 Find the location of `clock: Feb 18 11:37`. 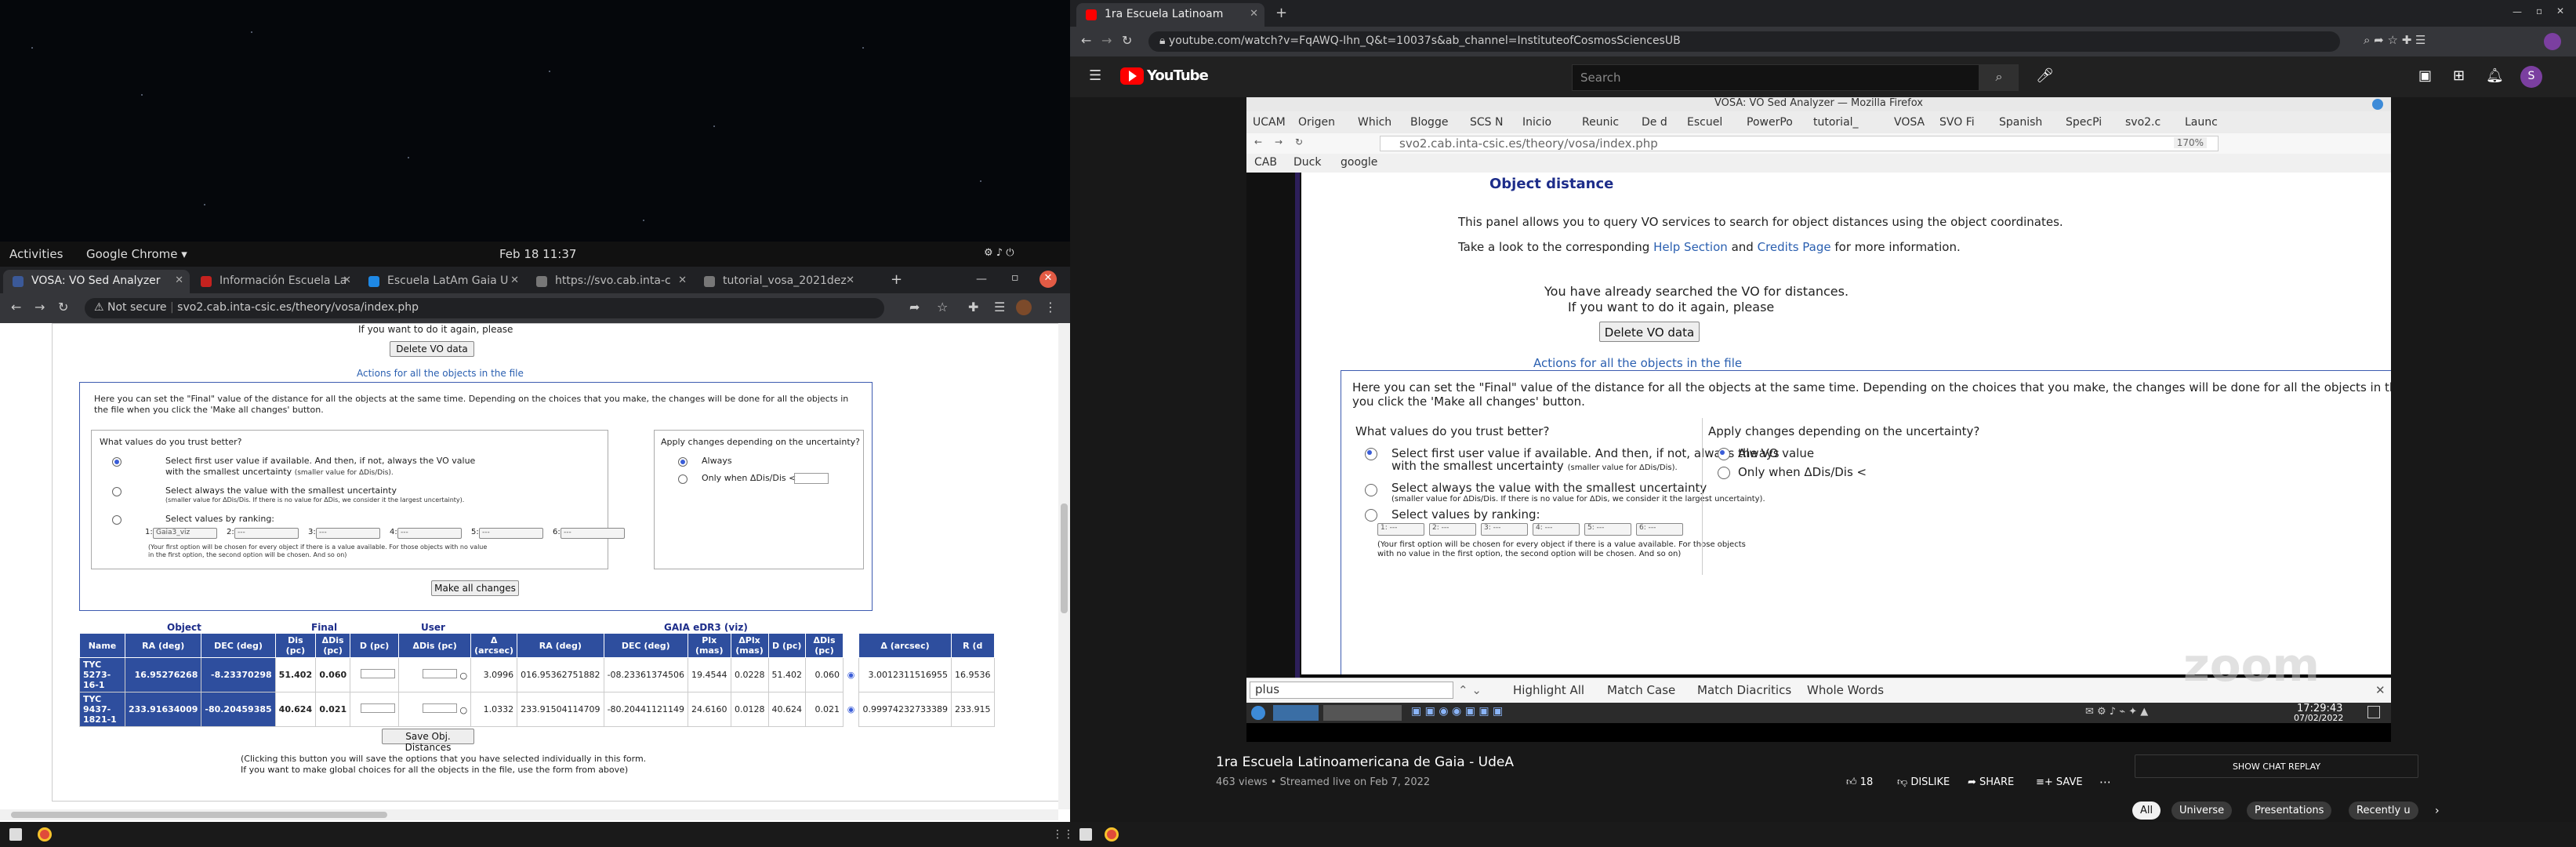

clock: Feb 18 11:37 is located at coordinates (537, 254).